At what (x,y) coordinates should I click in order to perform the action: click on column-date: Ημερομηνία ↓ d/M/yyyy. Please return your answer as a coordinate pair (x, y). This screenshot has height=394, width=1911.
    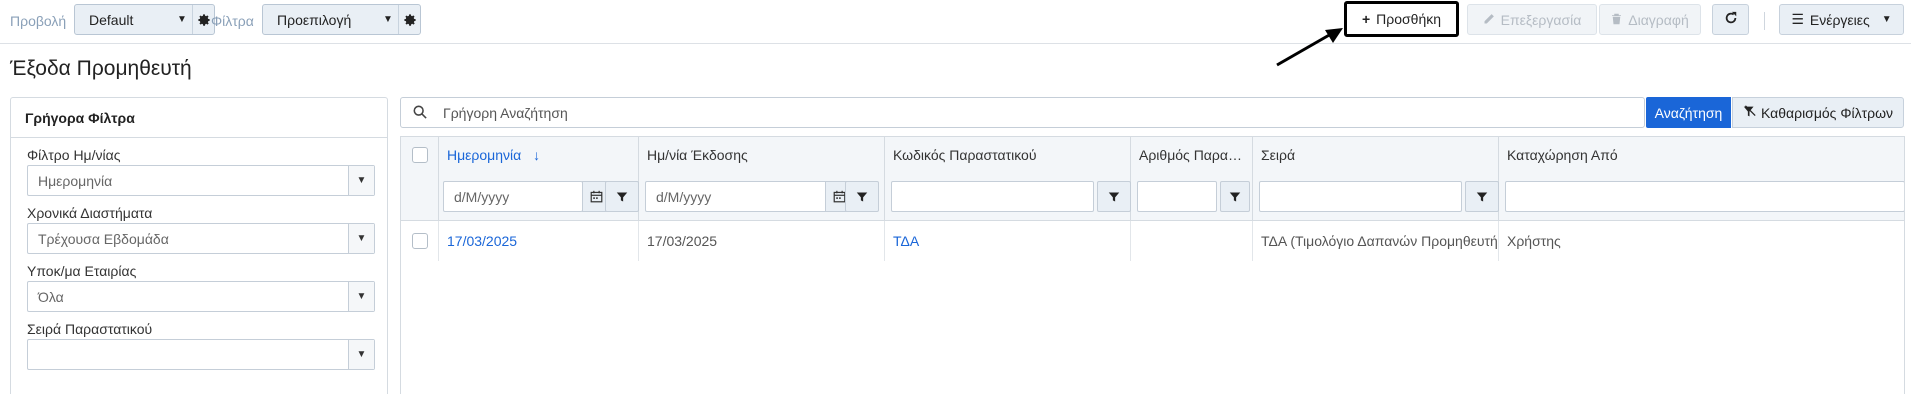
    Looking at the image, I should click on (539, 179).